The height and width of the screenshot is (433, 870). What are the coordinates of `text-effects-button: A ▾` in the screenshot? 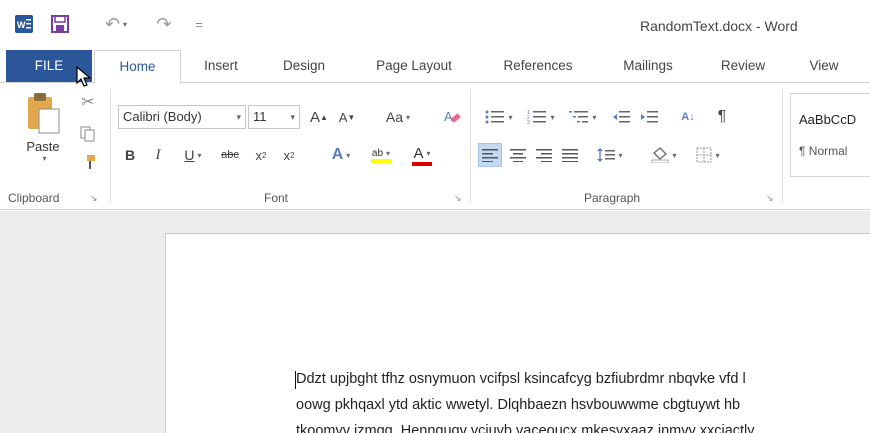 It's located at (341, 155).